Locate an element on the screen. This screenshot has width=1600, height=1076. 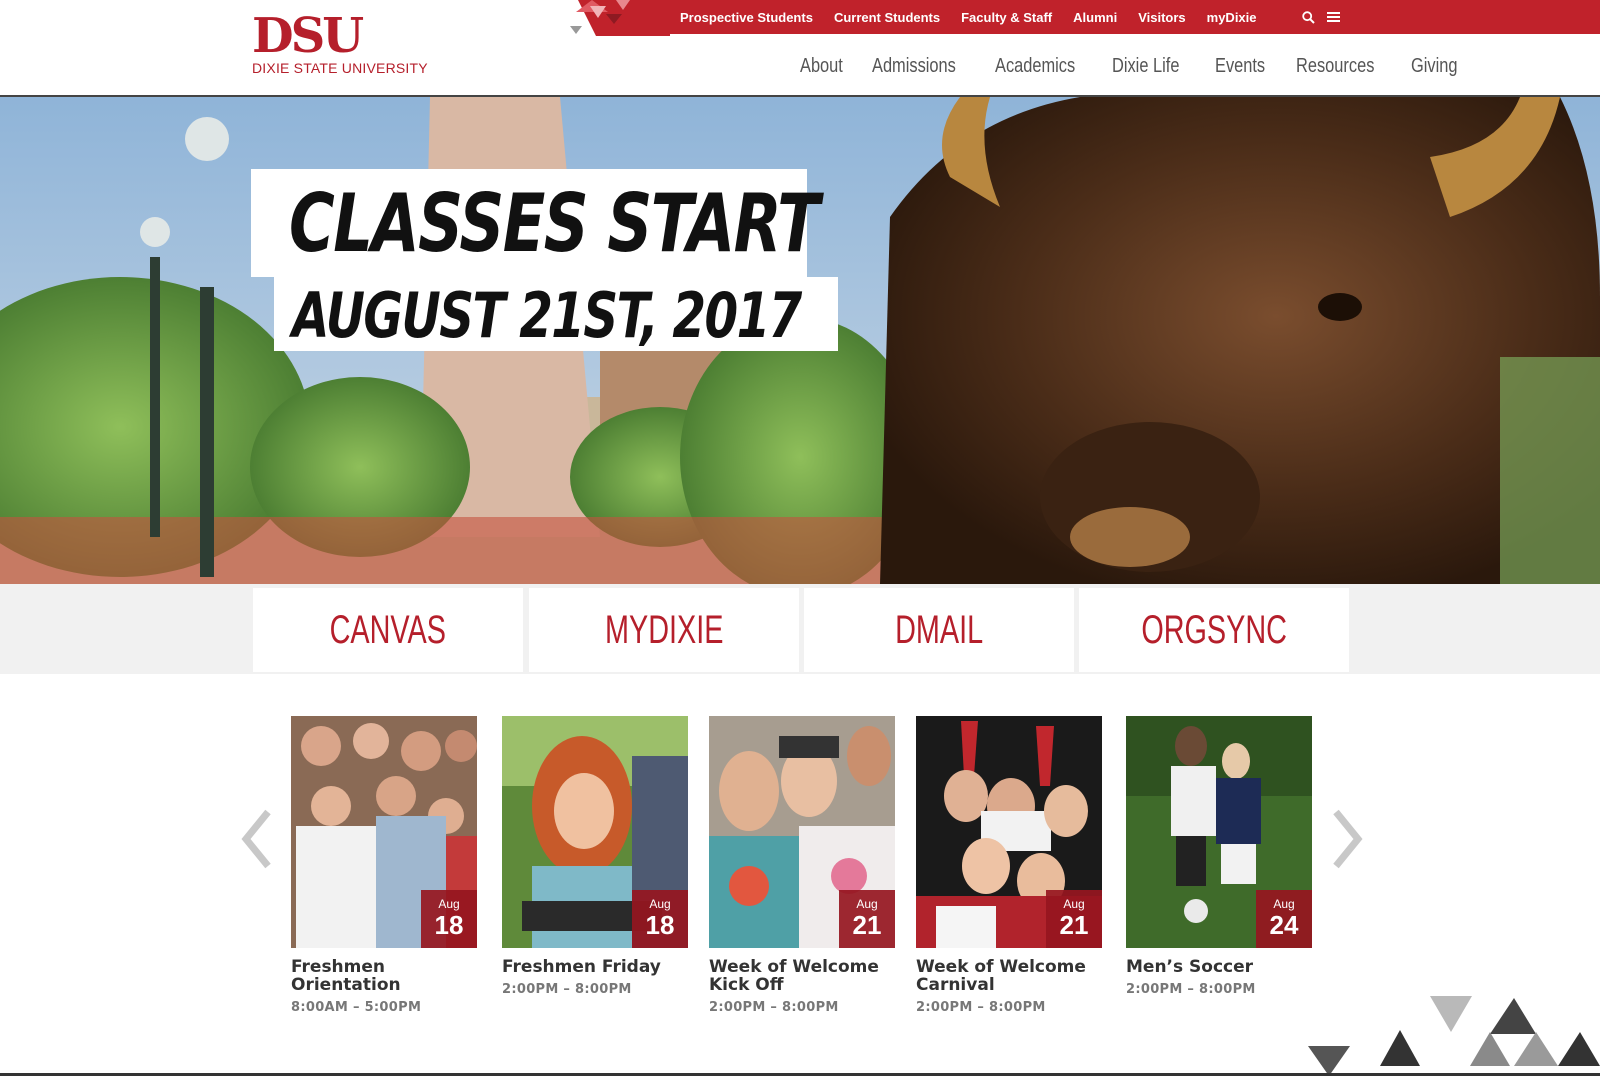
quicklink-mydixie: MYDIXIE is located at coordinates (664, 630).